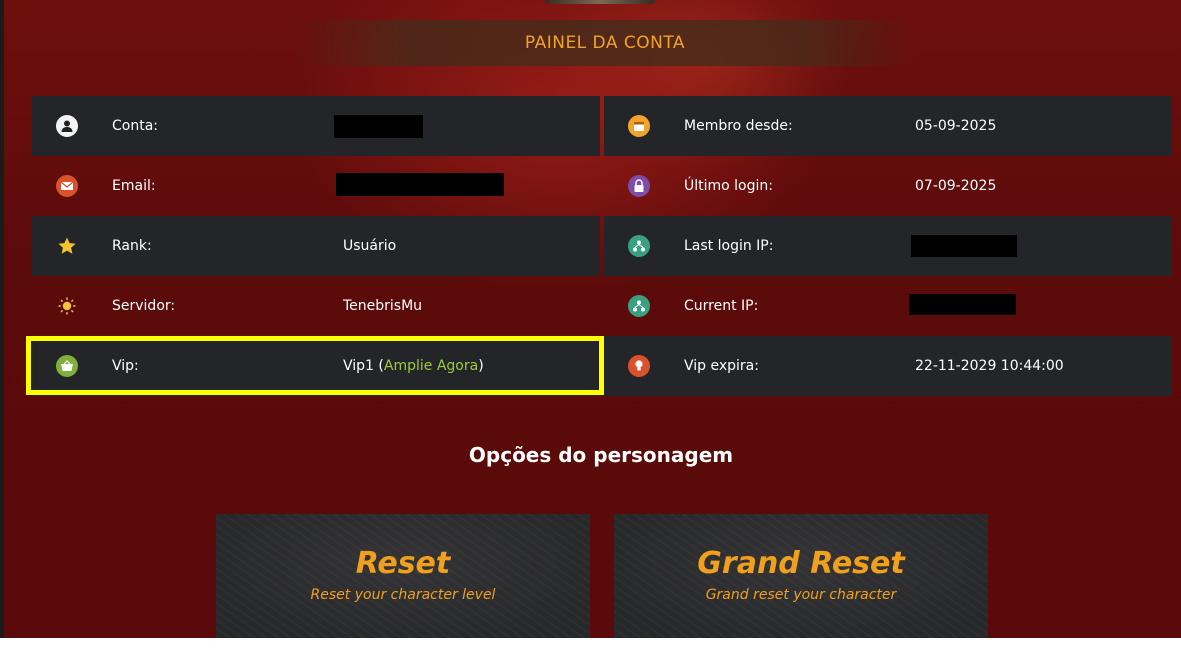  What do you see at coordinates (639, 126) in the screenshot?
I see `calendar-icon` at bounding box center [639, 126].